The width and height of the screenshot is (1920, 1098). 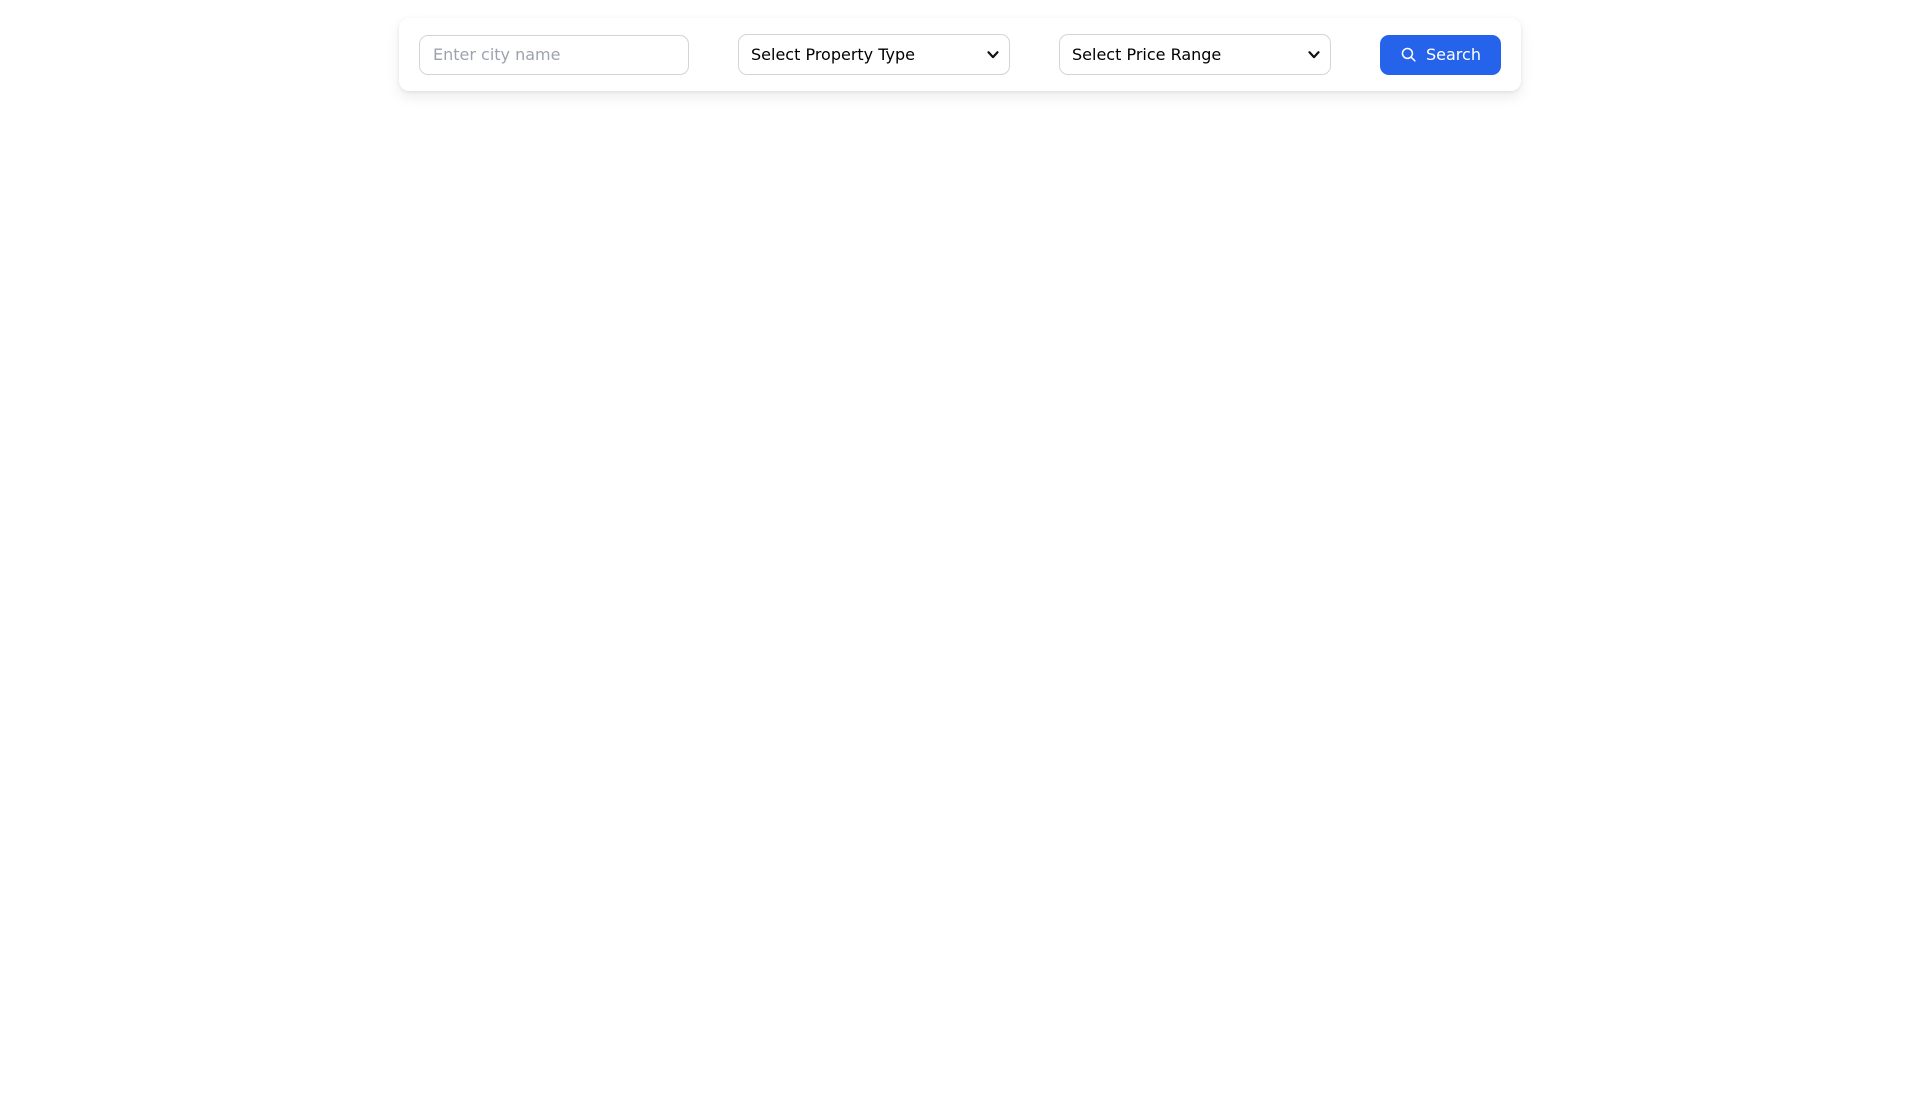 I want to click on property-type-select: Select Property Type, so click(x=874, y=54).